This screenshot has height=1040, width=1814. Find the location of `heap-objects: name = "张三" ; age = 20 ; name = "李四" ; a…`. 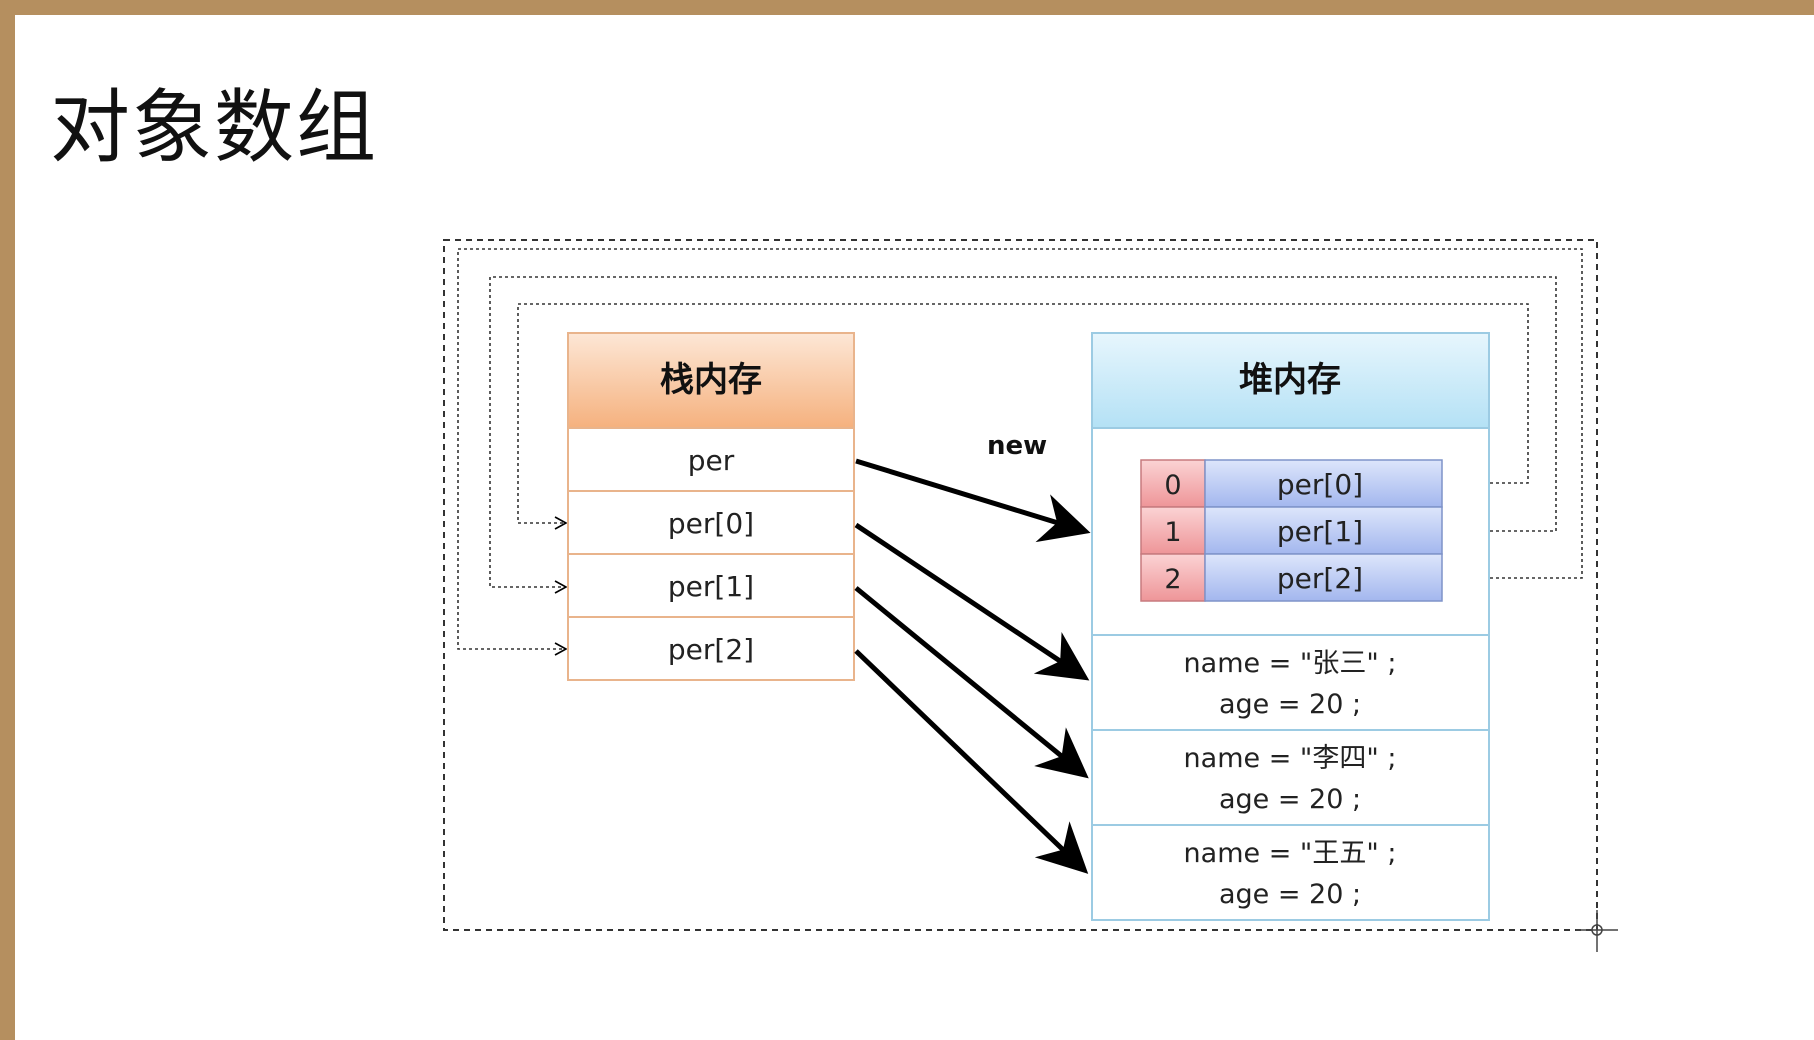

heap-objects: name = "张三" ; age = 20 ; name = "李四" ; a… is located at coordinates (1290, 777).